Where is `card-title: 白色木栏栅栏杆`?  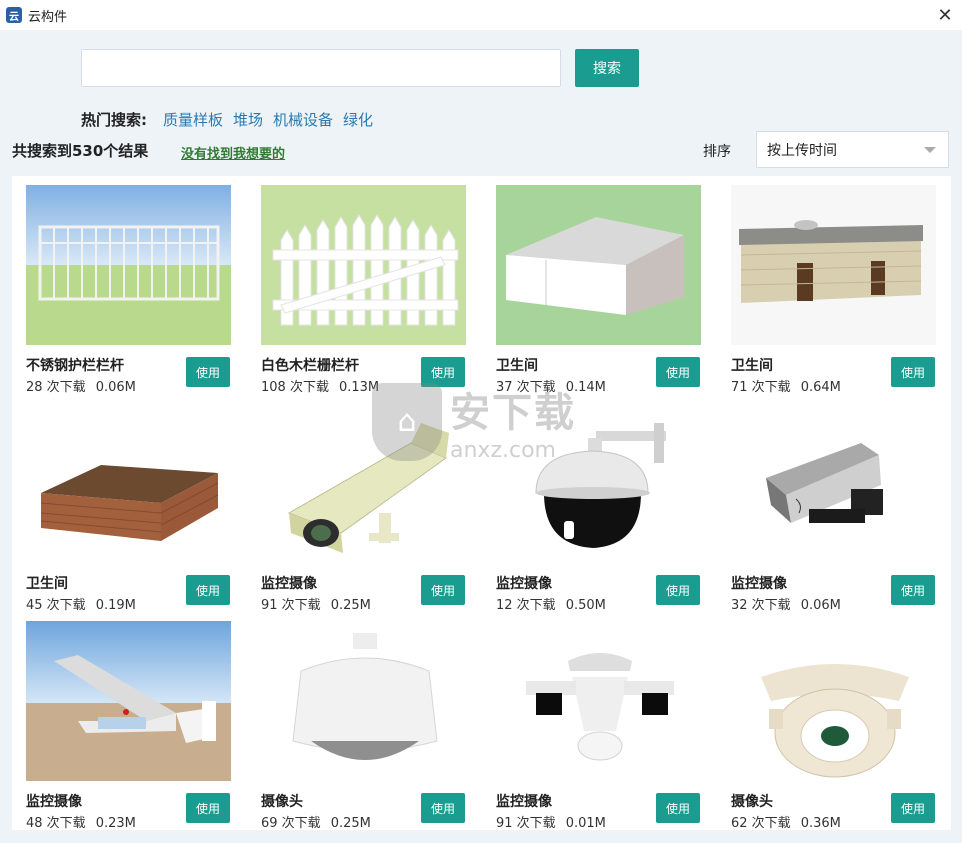 card-title: 白色木栏栅栏杆 is located at coordinates (310, 366).